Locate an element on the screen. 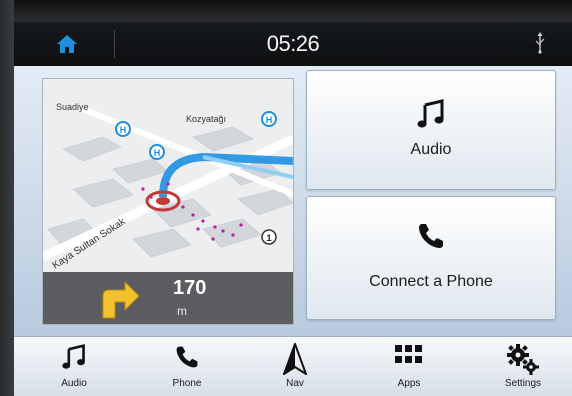 The image size is (572, 396). nav-item-nav: Nav is located at coordinates (295, 366).